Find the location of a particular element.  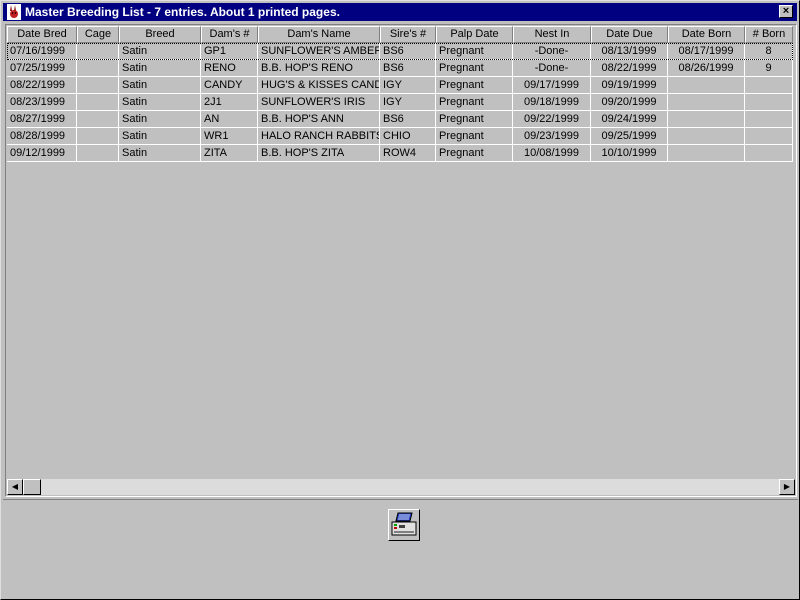

scroll-right-button: ▶ is located at coordinates (787, 487).